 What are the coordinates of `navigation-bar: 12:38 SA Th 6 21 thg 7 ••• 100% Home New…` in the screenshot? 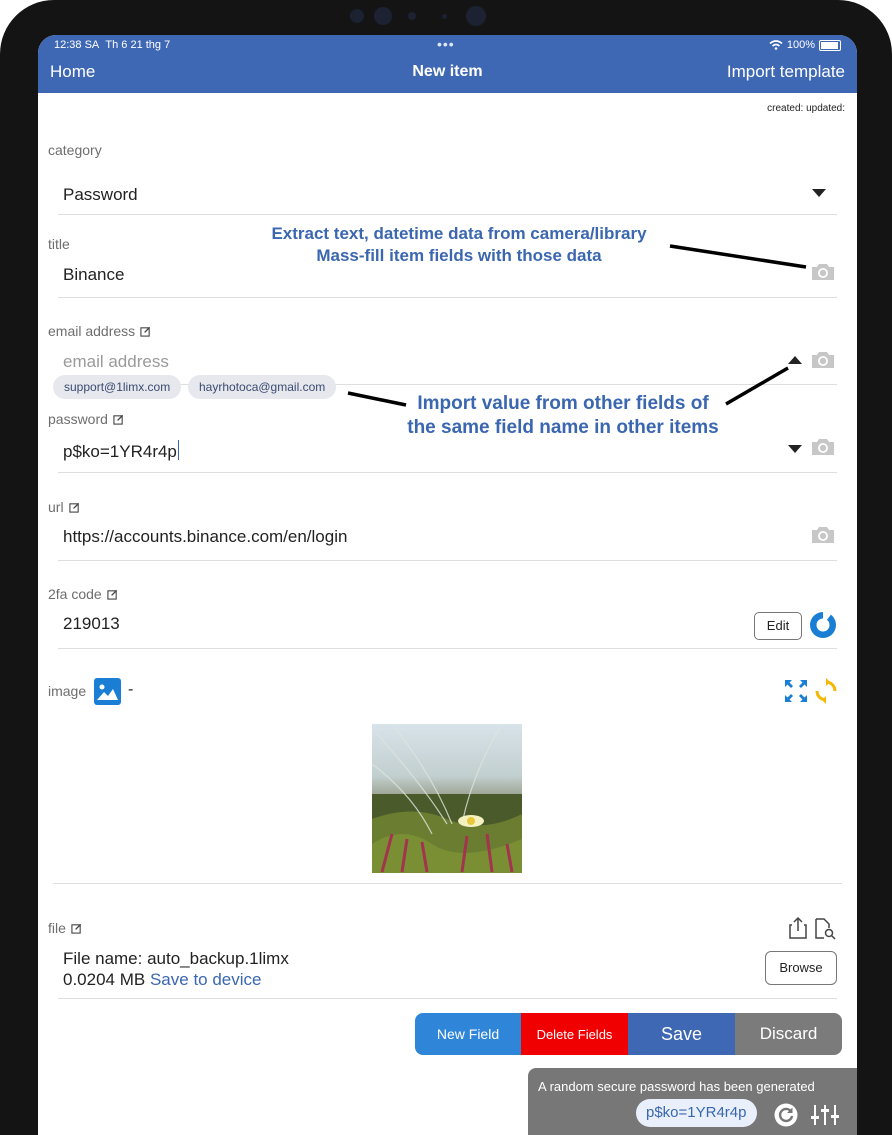 It's located at (447, 64).